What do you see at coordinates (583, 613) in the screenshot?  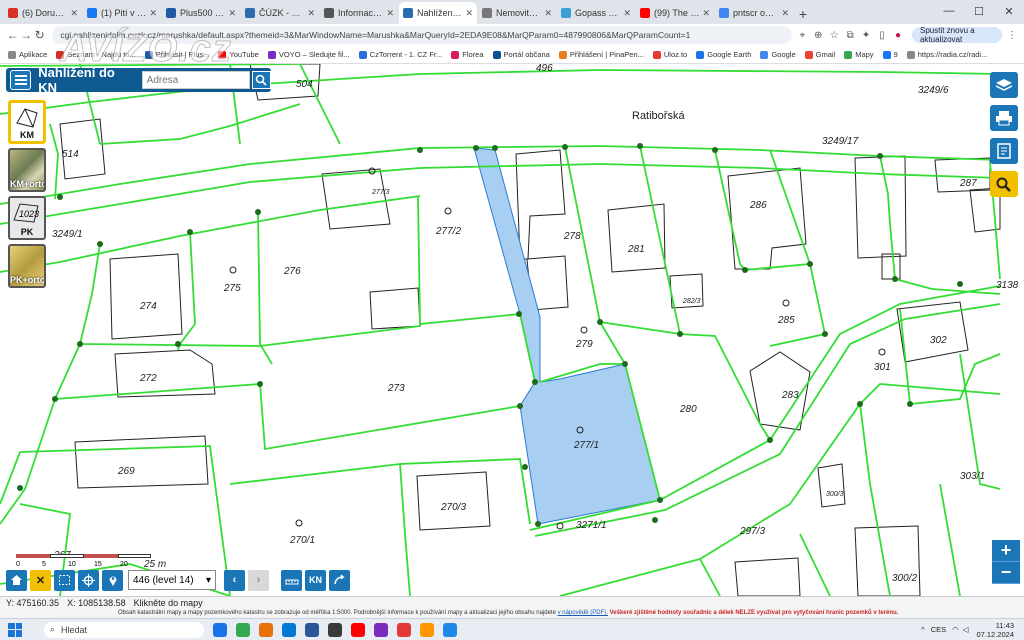 I see `help-link: v nápovědě (PDF).` at bounding box center [583, 613].